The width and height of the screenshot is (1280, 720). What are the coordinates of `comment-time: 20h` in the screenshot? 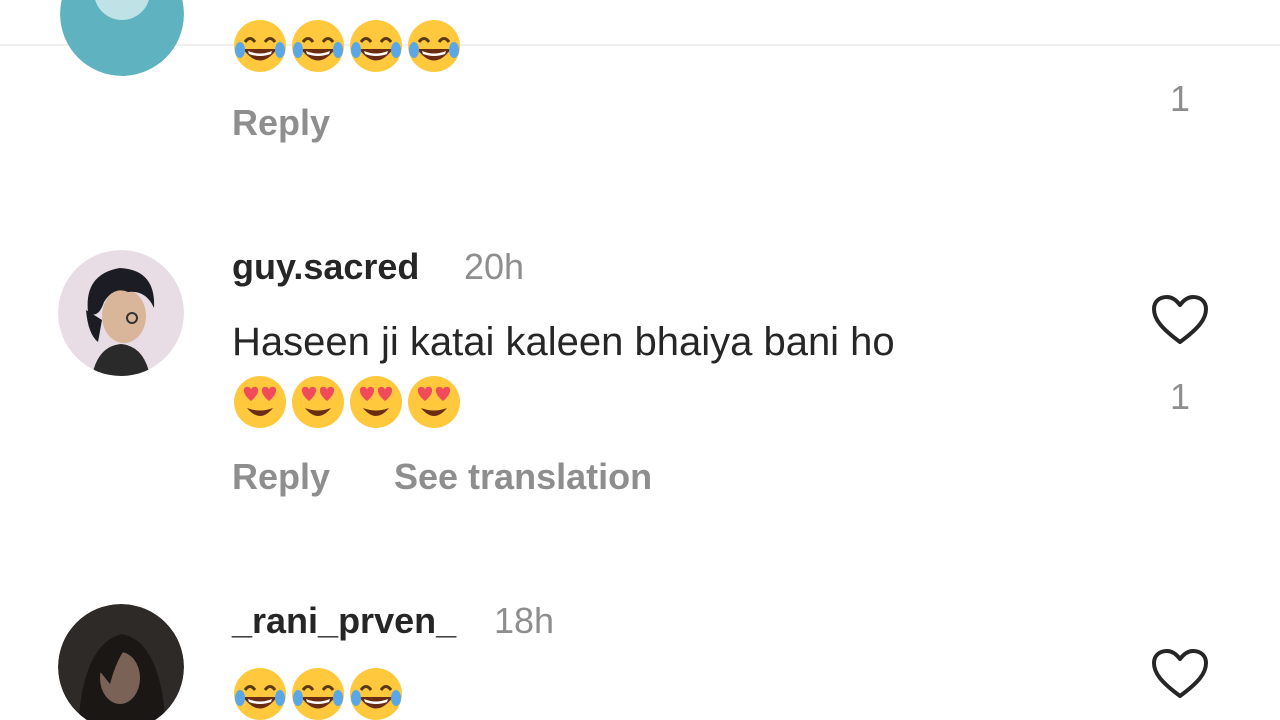 It's located at (494, 266).